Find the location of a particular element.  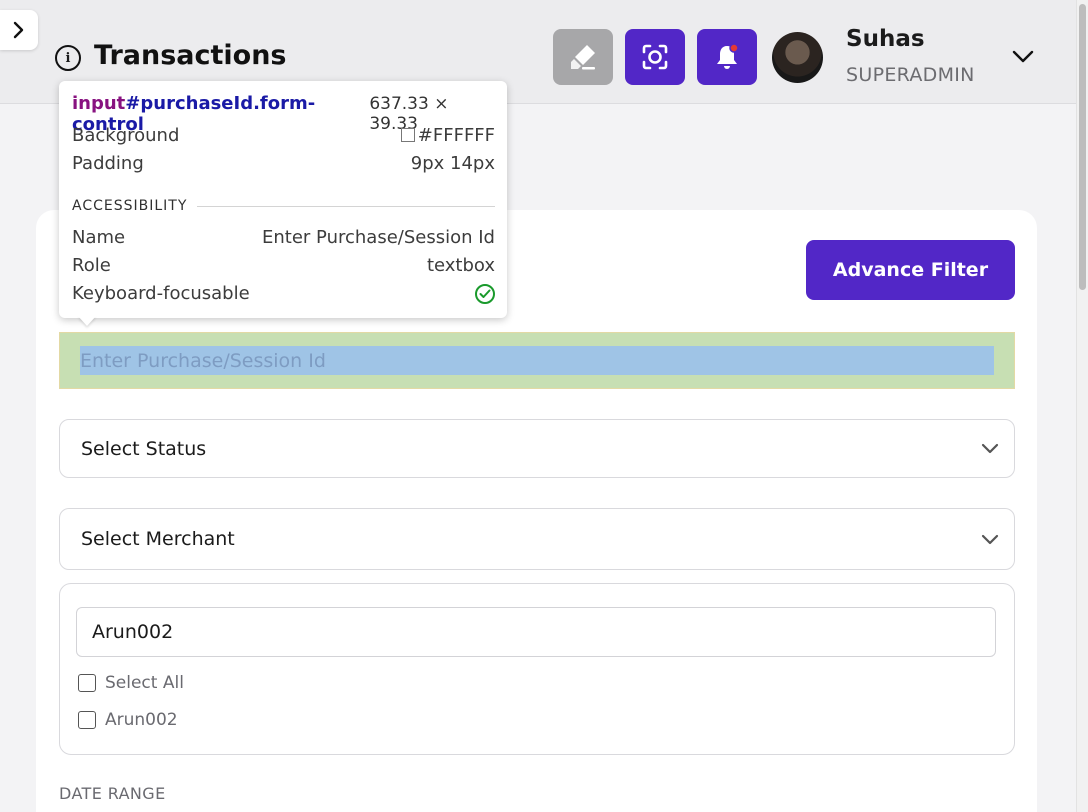

inspector-accessibility-heading: ACCESSIBILITY is located at coordinates (283, 206).